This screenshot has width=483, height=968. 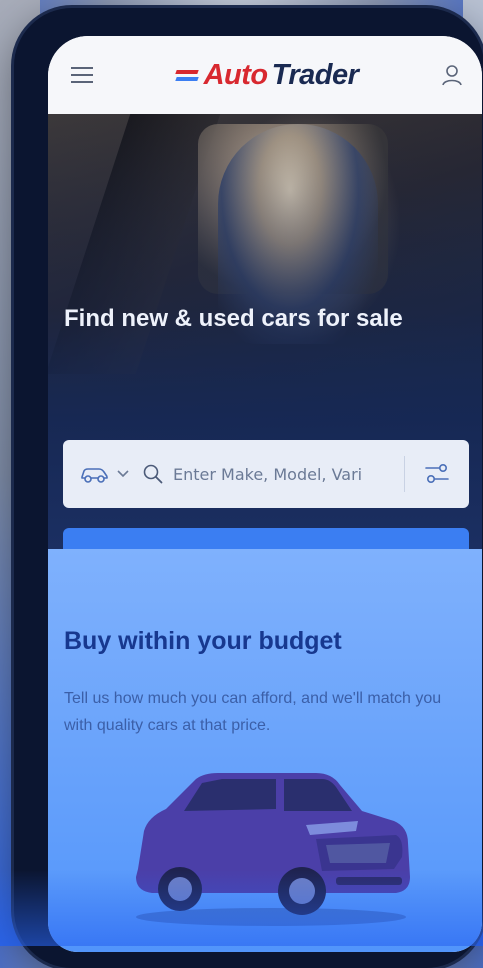 I want to click on user-icon, so click(x=452, y=75).